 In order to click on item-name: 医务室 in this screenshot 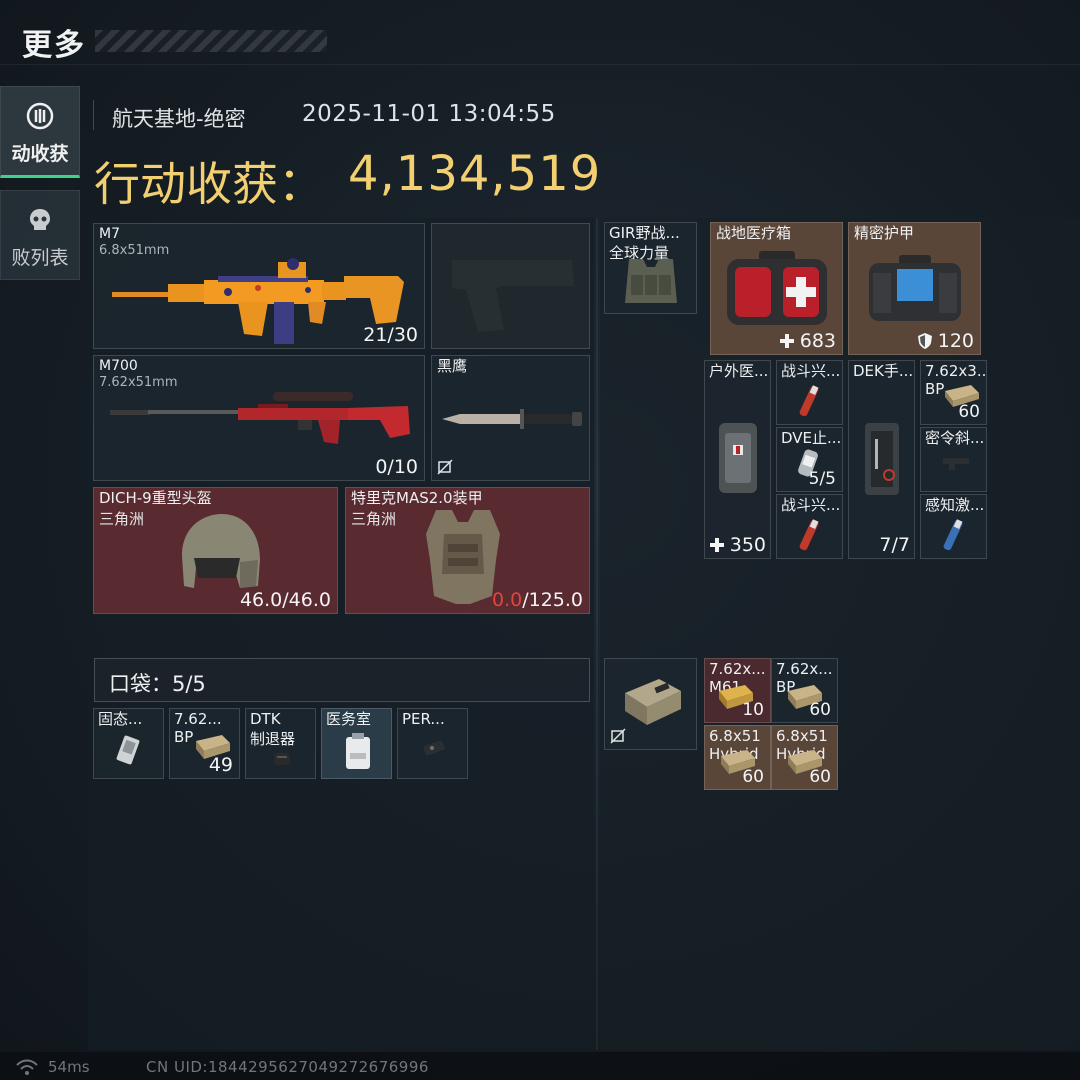, I will do `click(349, 719)`.